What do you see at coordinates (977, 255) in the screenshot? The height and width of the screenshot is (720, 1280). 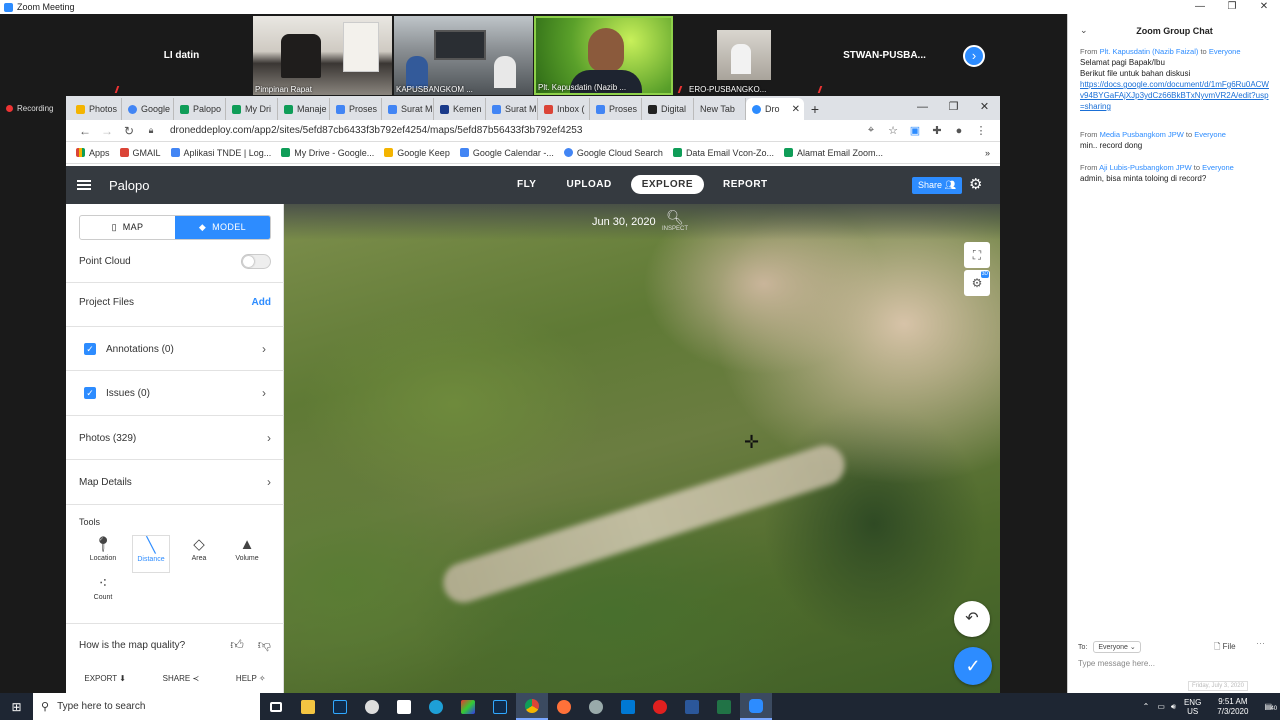 I see `fullscreen-icon: ⛶` at bounding box center [977, 255].